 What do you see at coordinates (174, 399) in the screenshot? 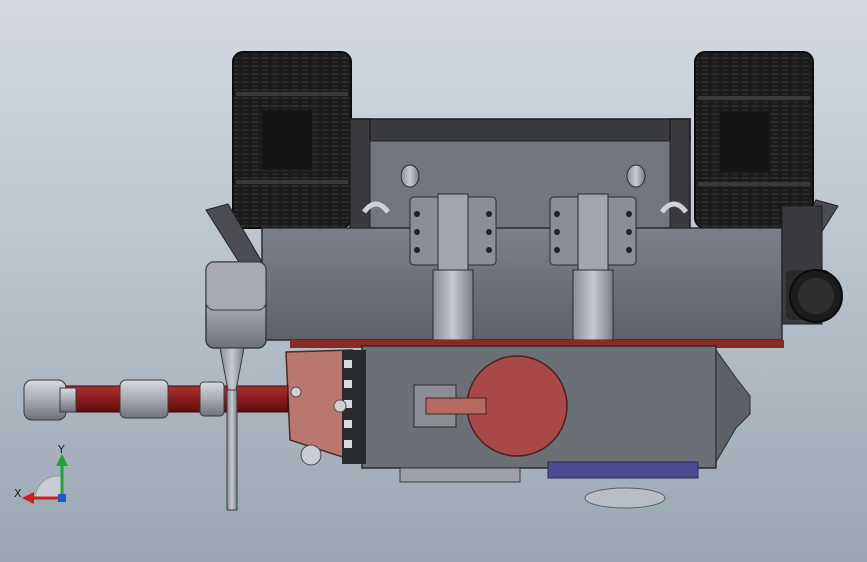
I see `drive-shaft` at bounding box center [174, 399].